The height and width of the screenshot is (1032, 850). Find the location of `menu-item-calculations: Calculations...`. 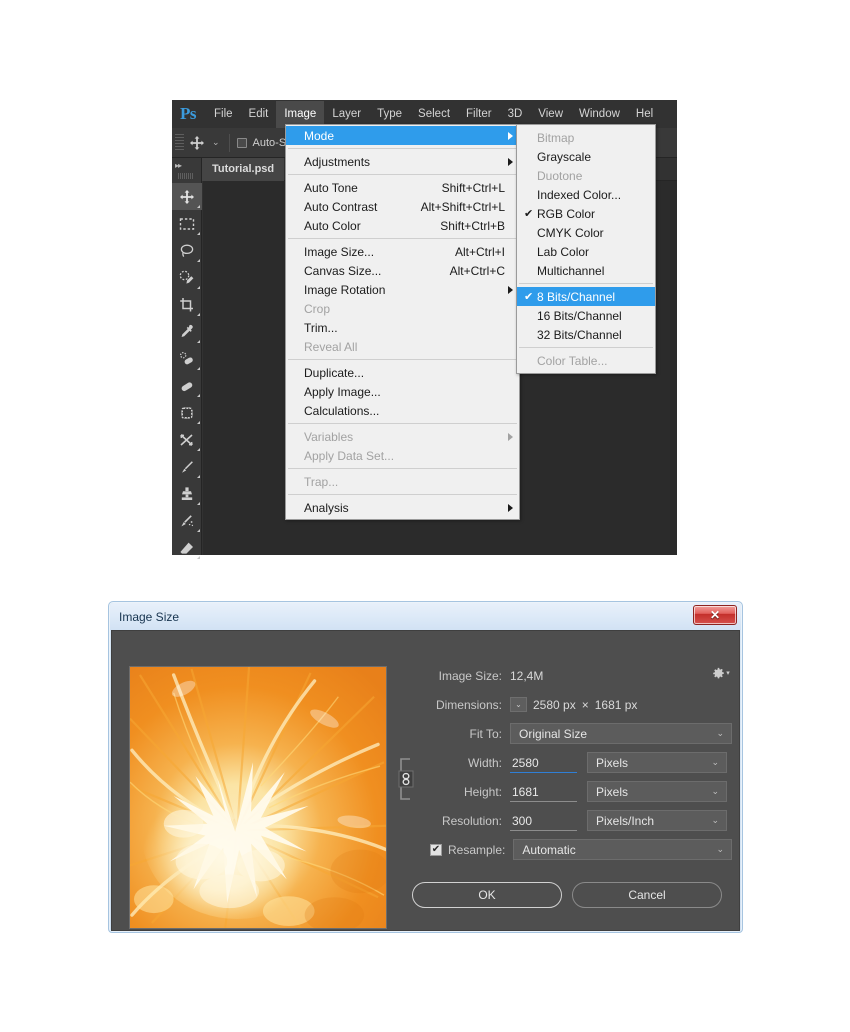

menu-item-calculations: Calculations... is located at coordinates (402, 410).